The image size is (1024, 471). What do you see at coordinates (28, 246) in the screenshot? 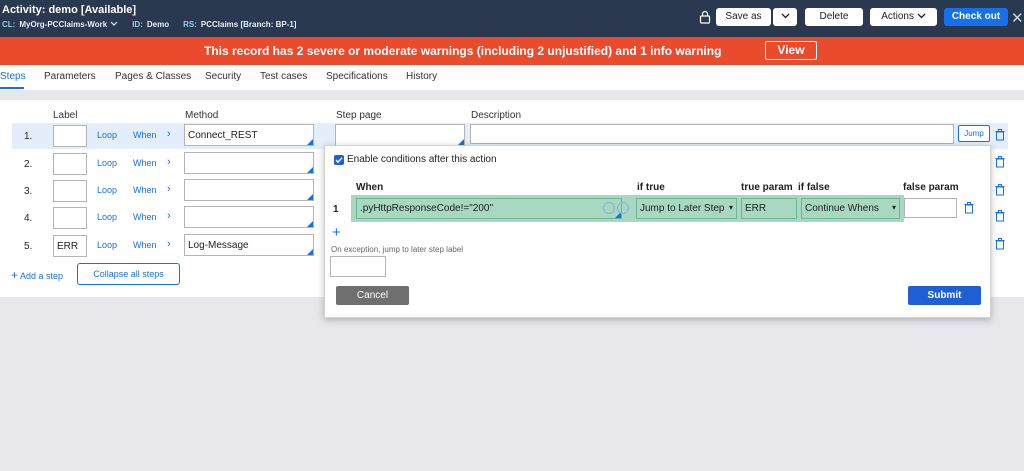
I see `step-number: 5.` at bounding box center [28, 246].